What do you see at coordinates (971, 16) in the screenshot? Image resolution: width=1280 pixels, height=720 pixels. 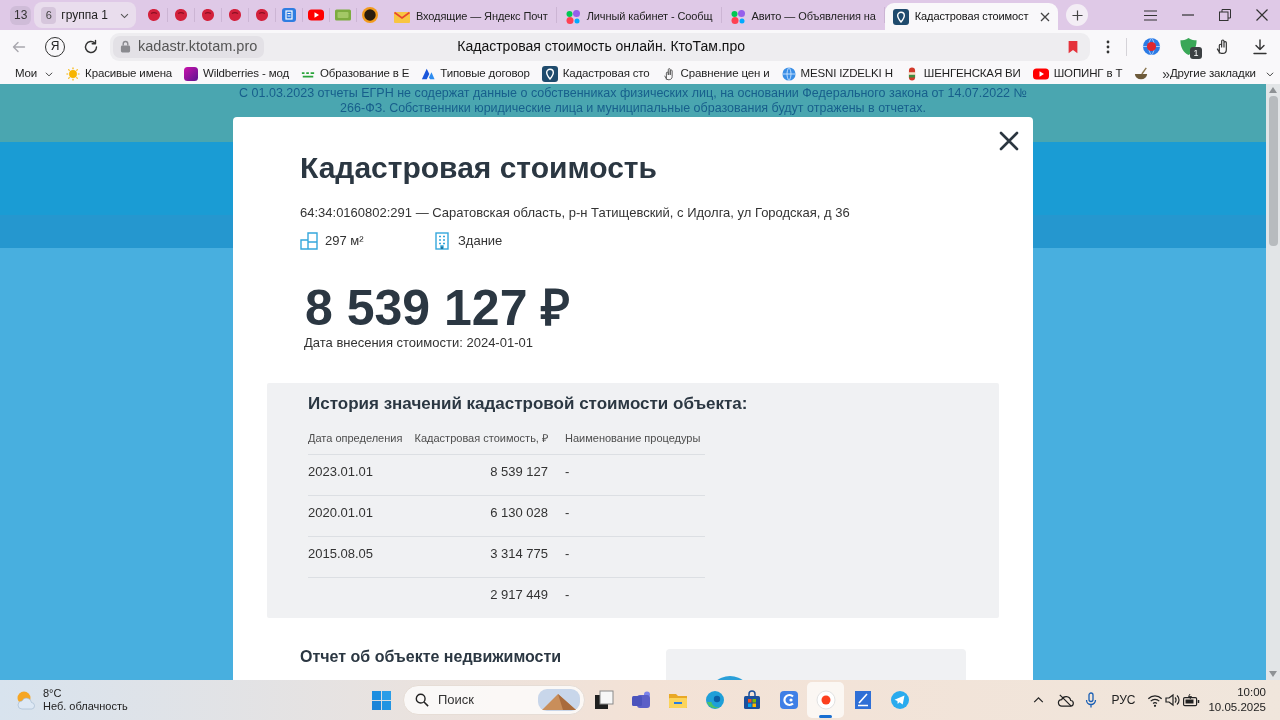 I see `browser-tab: Кадастровая стоимост` at bounding box center [971, 16].